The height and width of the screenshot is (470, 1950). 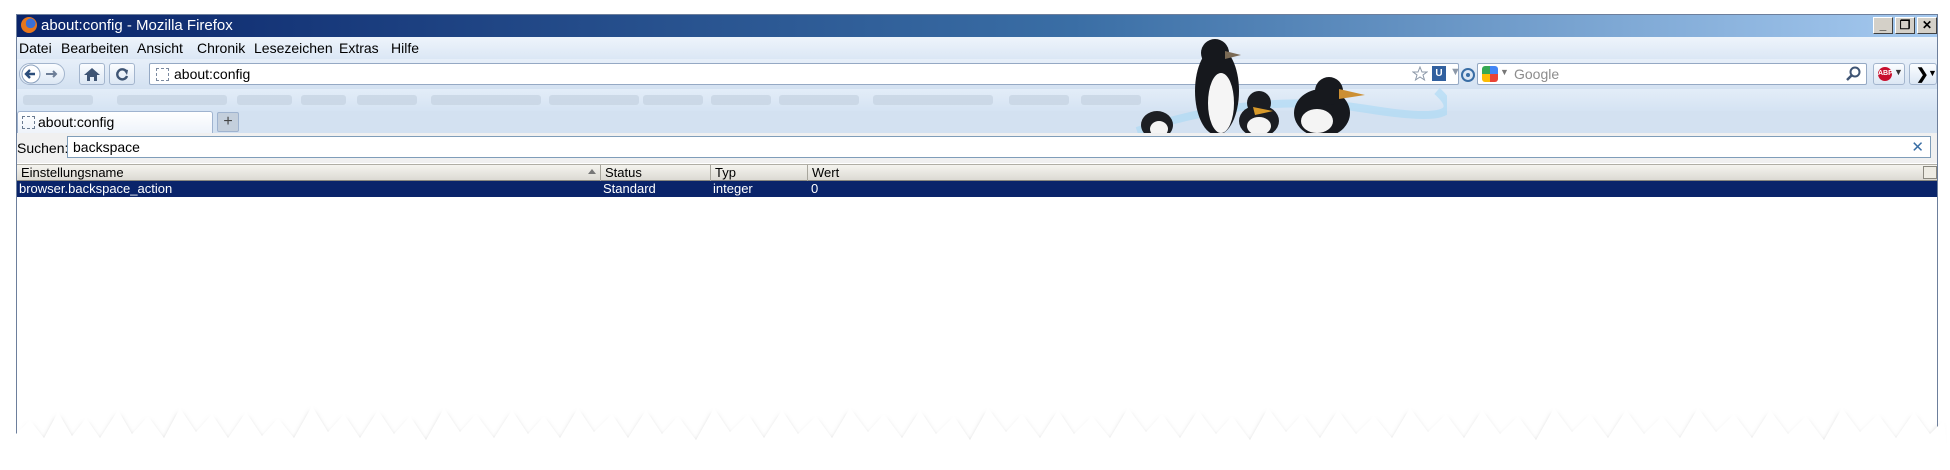 I want to click on tab-about-config: about:config, so click(x=115, y=122).